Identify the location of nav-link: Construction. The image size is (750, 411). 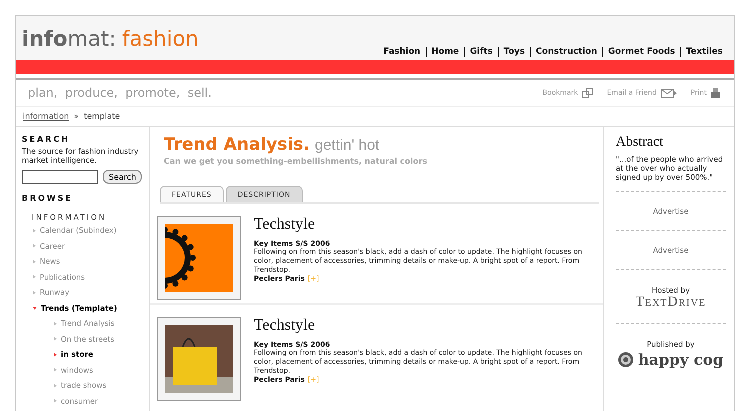
(566, 52).